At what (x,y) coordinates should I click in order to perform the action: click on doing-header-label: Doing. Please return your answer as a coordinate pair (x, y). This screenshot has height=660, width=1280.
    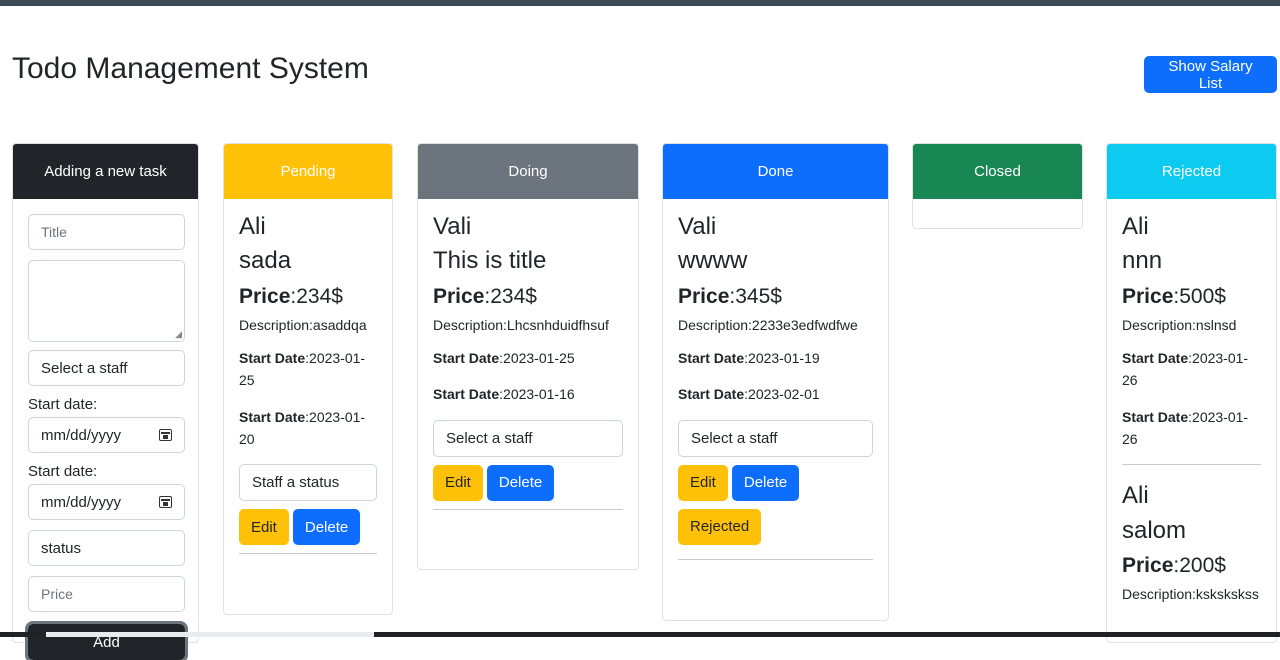
    Looking at the image, I should click on (528, 171).